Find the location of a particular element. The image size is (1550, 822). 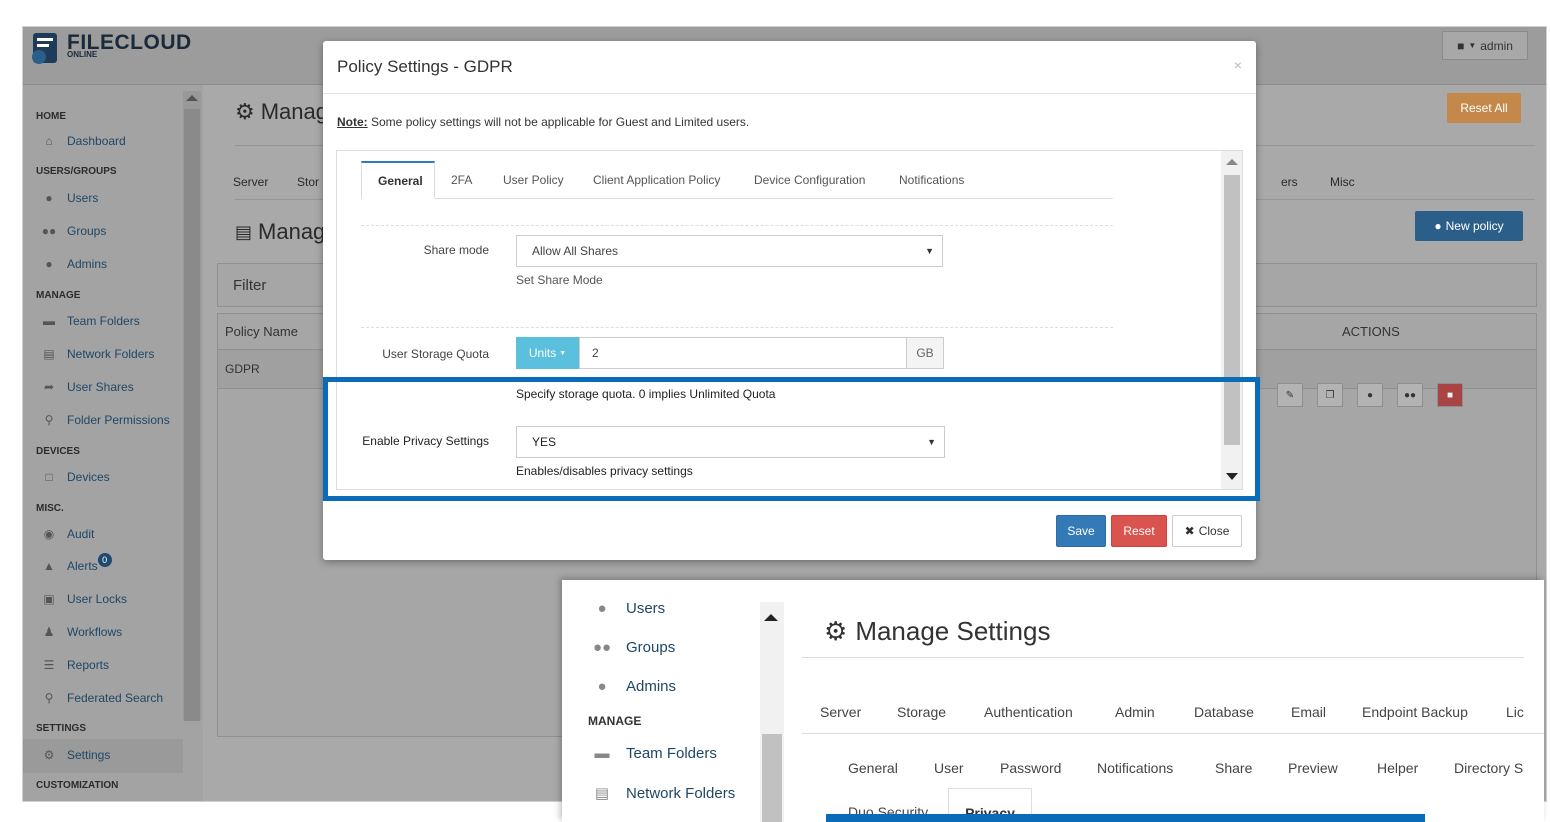

close-button: ✖ Close is located at coordinates (1207, 531).